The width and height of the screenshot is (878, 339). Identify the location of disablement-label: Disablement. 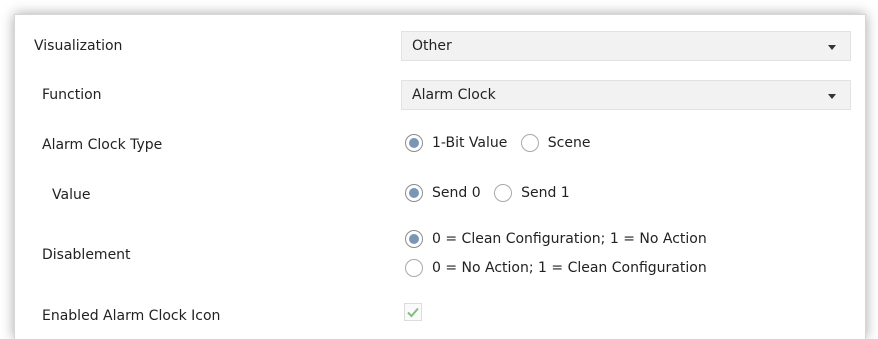
(86, 255).